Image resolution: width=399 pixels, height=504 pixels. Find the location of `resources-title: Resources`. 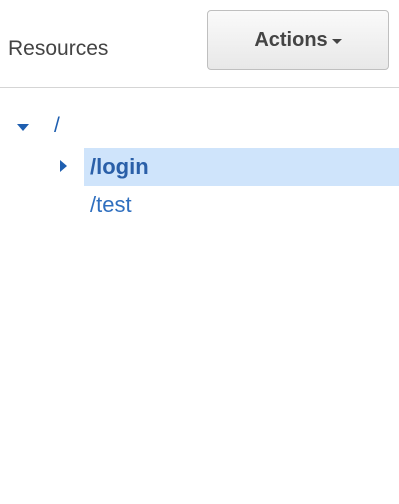

resources-title: Resources is located at coordinates (58, 48).